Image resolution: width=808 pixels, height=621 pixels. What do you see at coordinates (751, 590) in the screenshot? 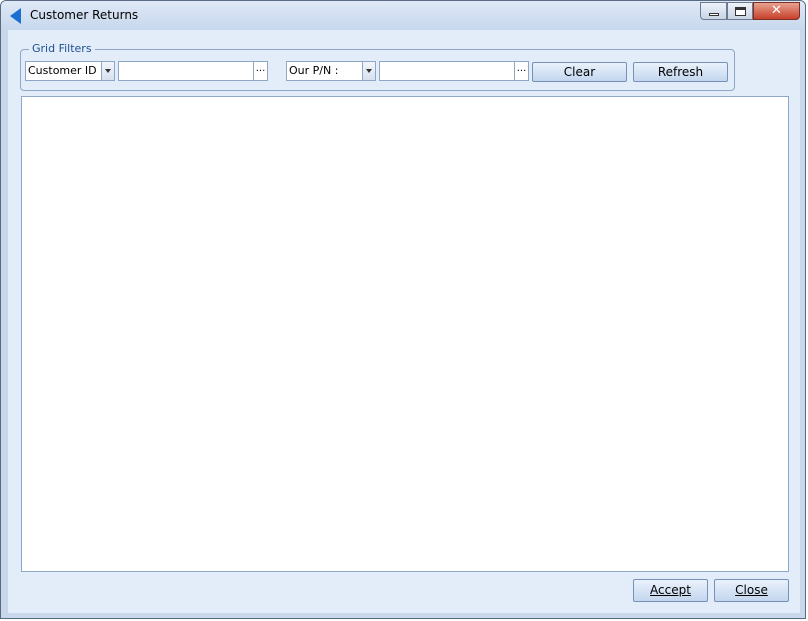
I see `close-button: Close` at bounding box center [751, 590].